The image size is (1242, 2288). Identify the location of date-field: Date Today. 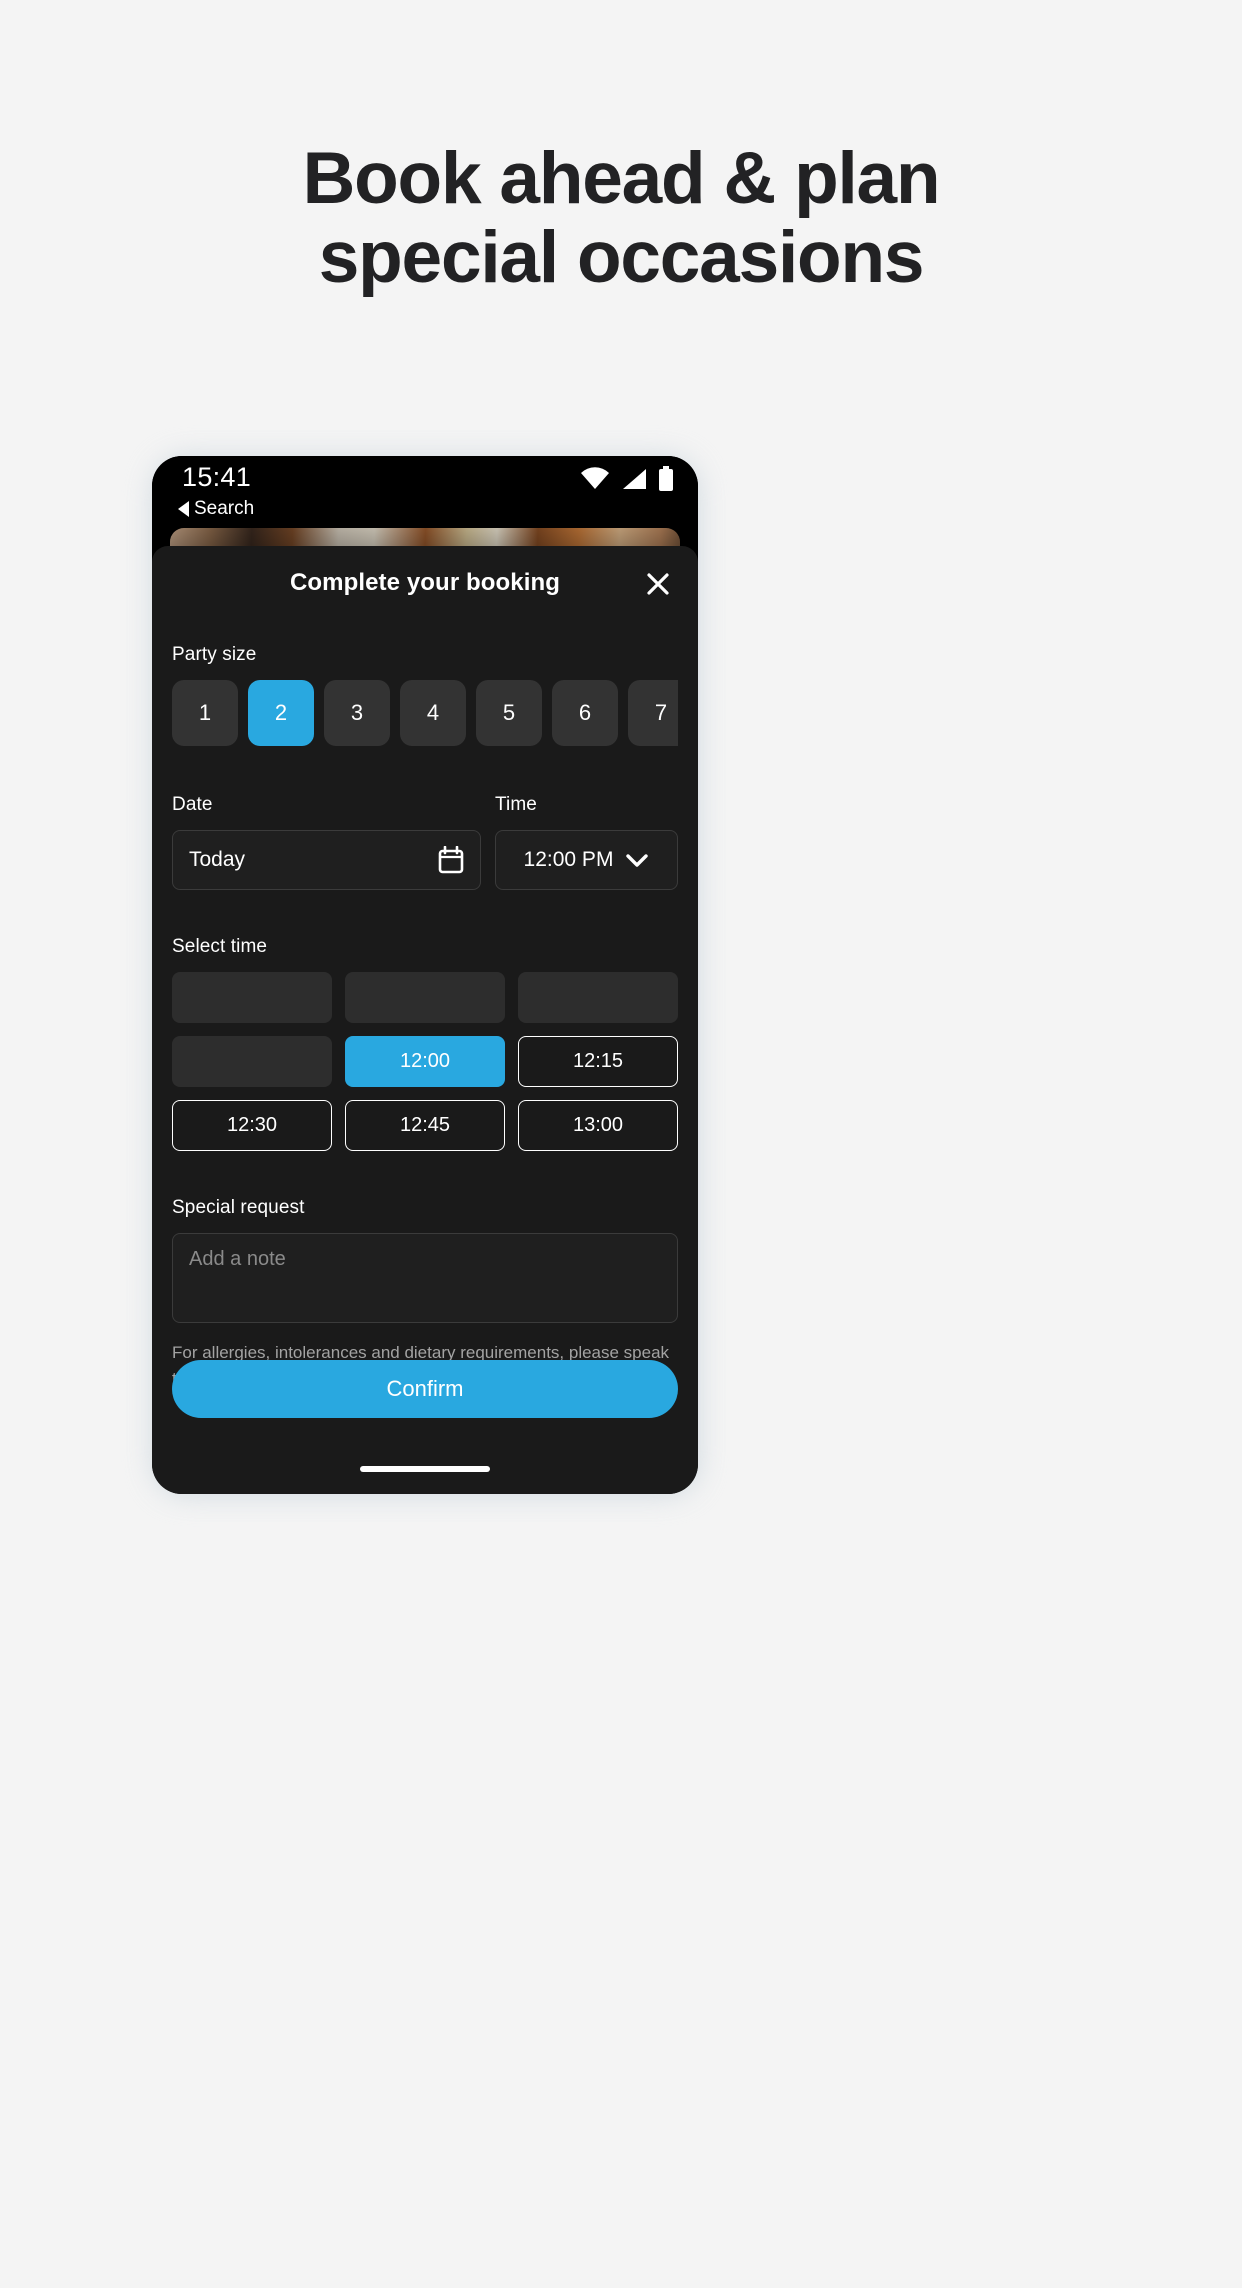
(326, 842).